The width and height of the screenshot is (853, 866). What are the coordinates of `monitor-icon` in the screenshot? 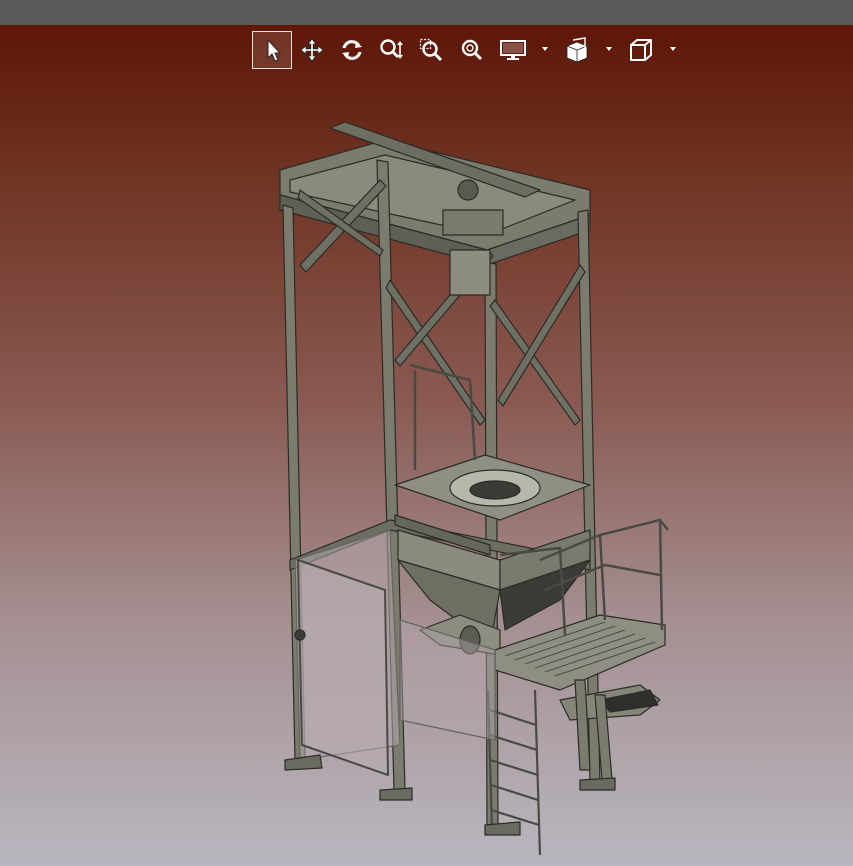 It's located at (513, 50).